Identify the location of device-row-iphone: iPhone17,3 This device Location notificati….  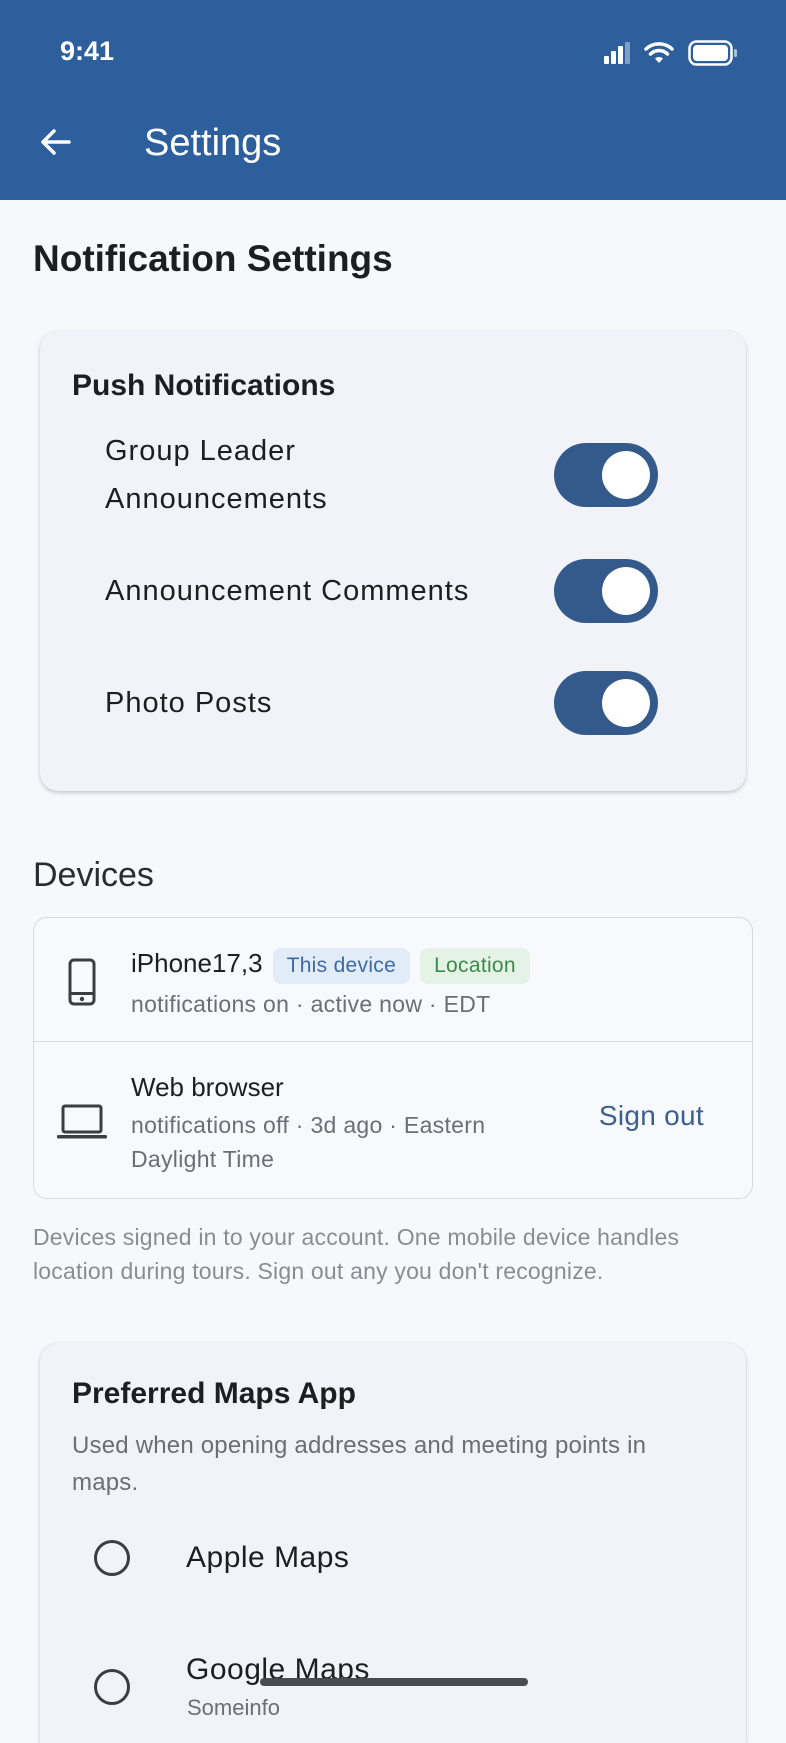
(393, 980).